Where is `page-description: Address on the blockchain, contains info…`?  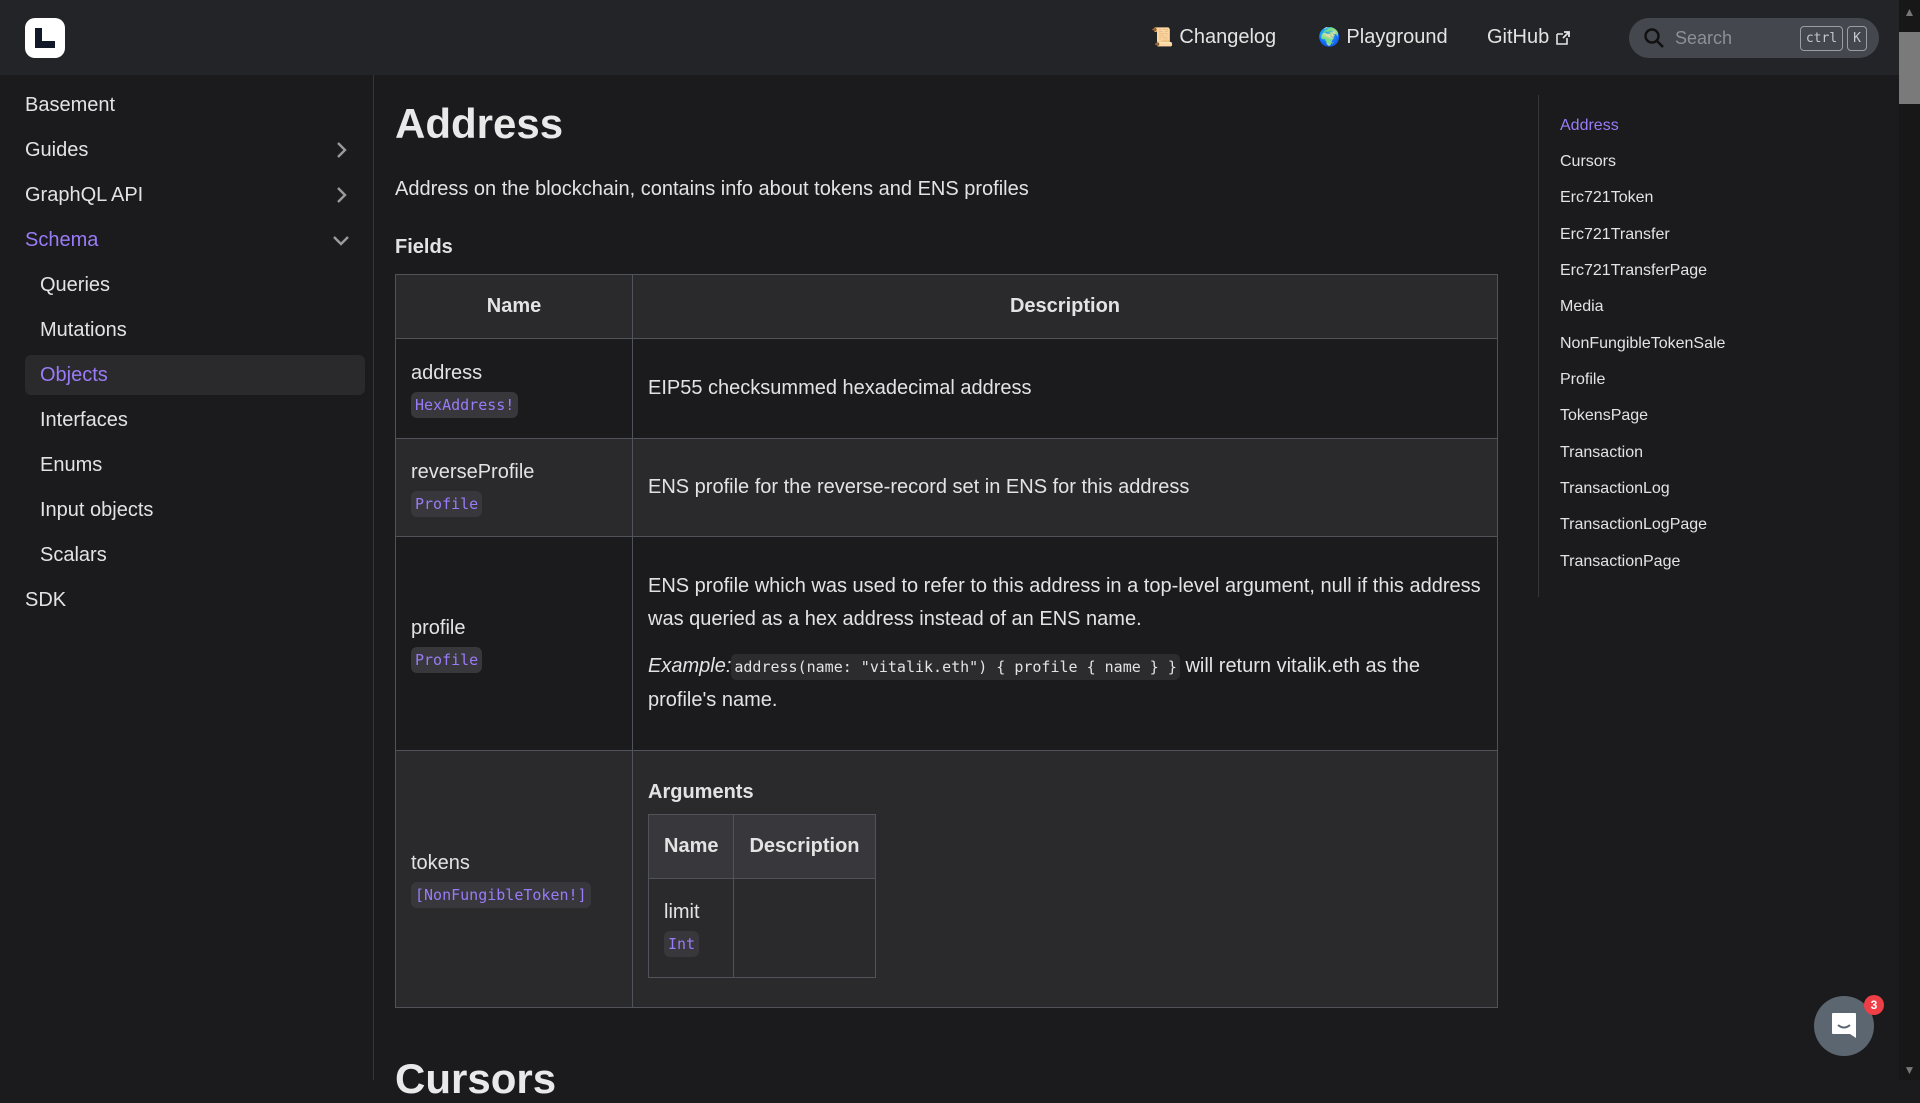
page-description: Address on the blockchain, contains info… is located at coordinates (712, 189).